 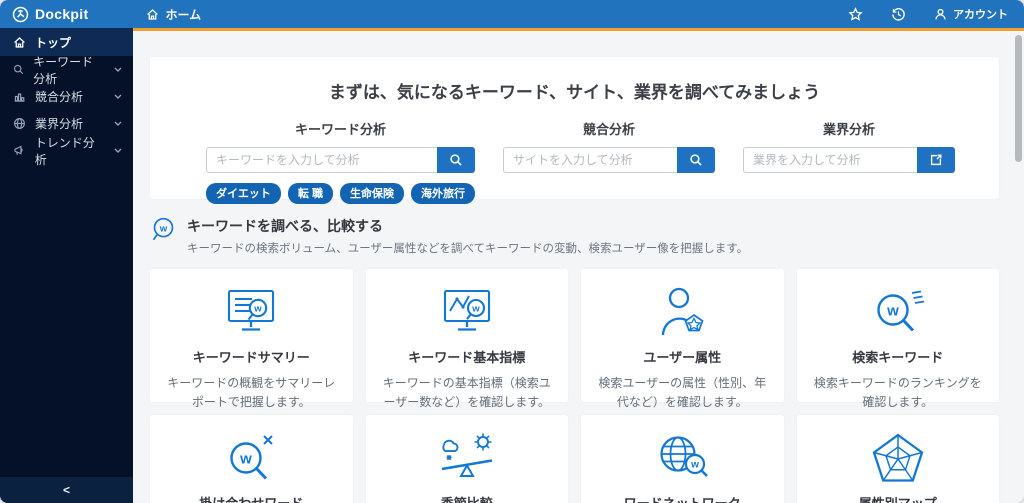 I want to click on card-desc: キーワードの概観をサマリーレポートで把握します。, so click(x=251, y=392).